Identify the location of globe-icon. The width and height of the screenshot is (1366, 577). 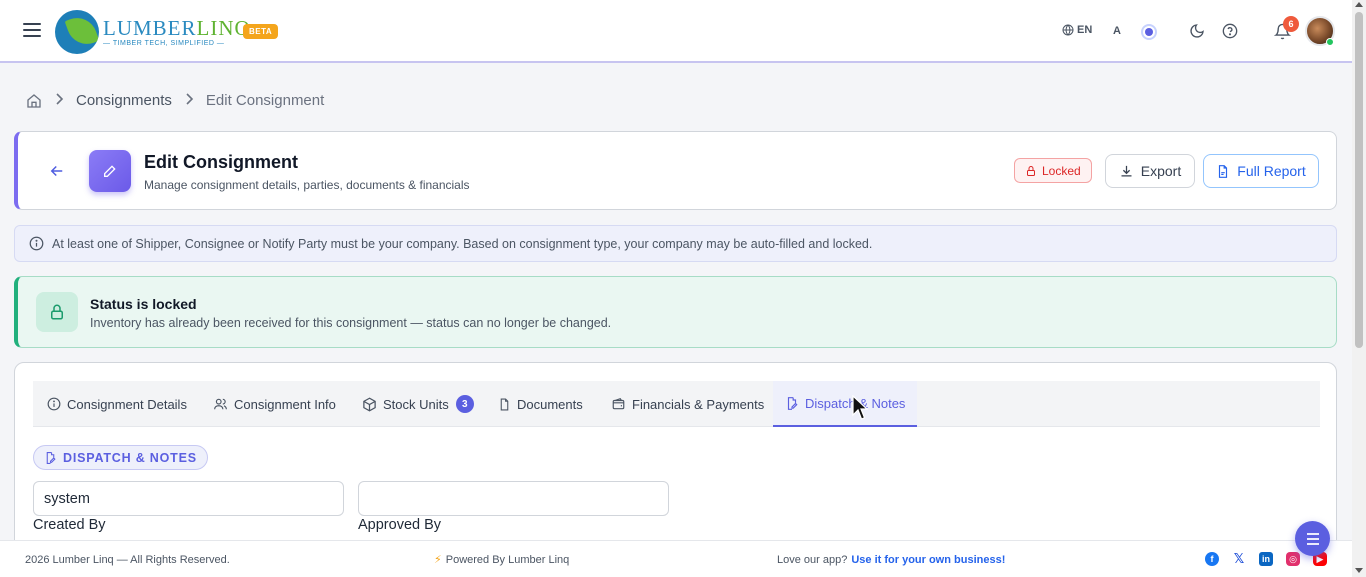
(1068, 30).